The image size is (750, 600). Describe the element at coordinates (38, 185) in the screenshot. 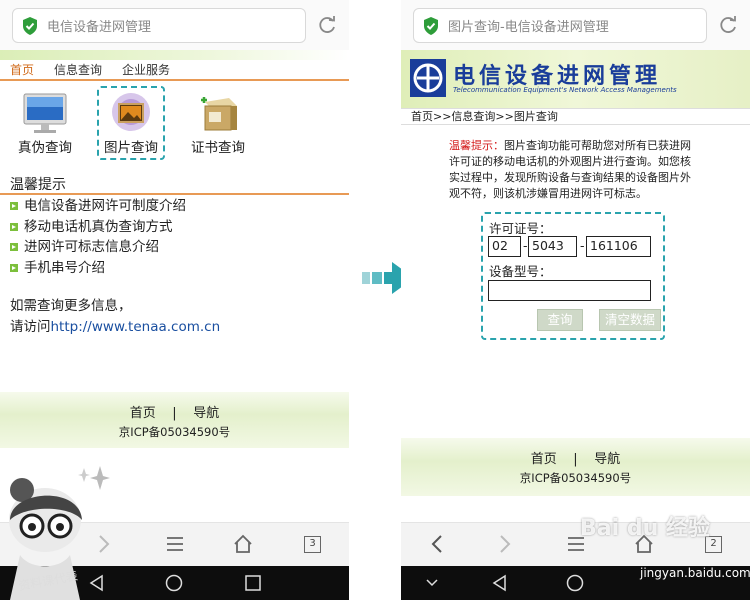

I see `tips-heading: 温馨提示` at that location.